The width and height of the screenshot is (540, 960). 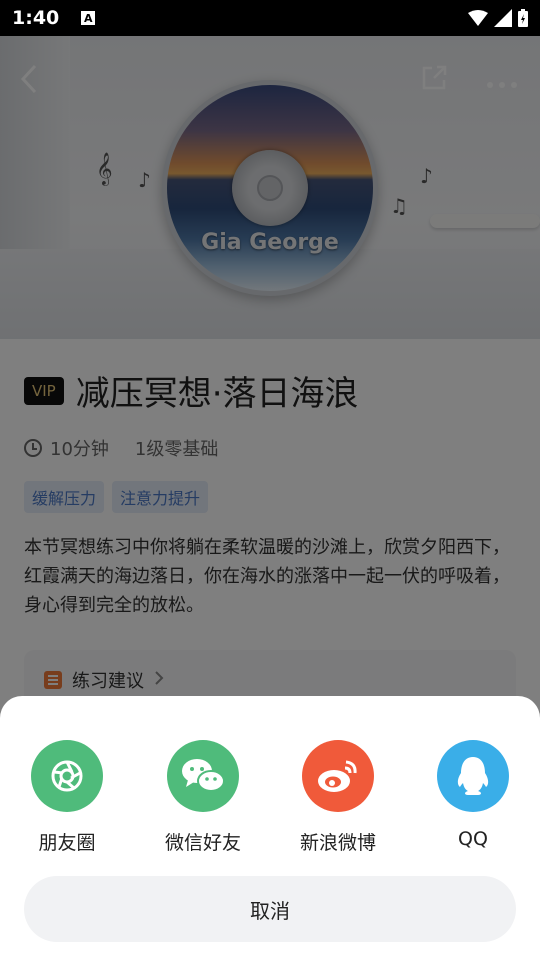 What do you see at coordinates (523, 18) in the screenshot?
I see `battery-icon` at bounding box center [523, 18].